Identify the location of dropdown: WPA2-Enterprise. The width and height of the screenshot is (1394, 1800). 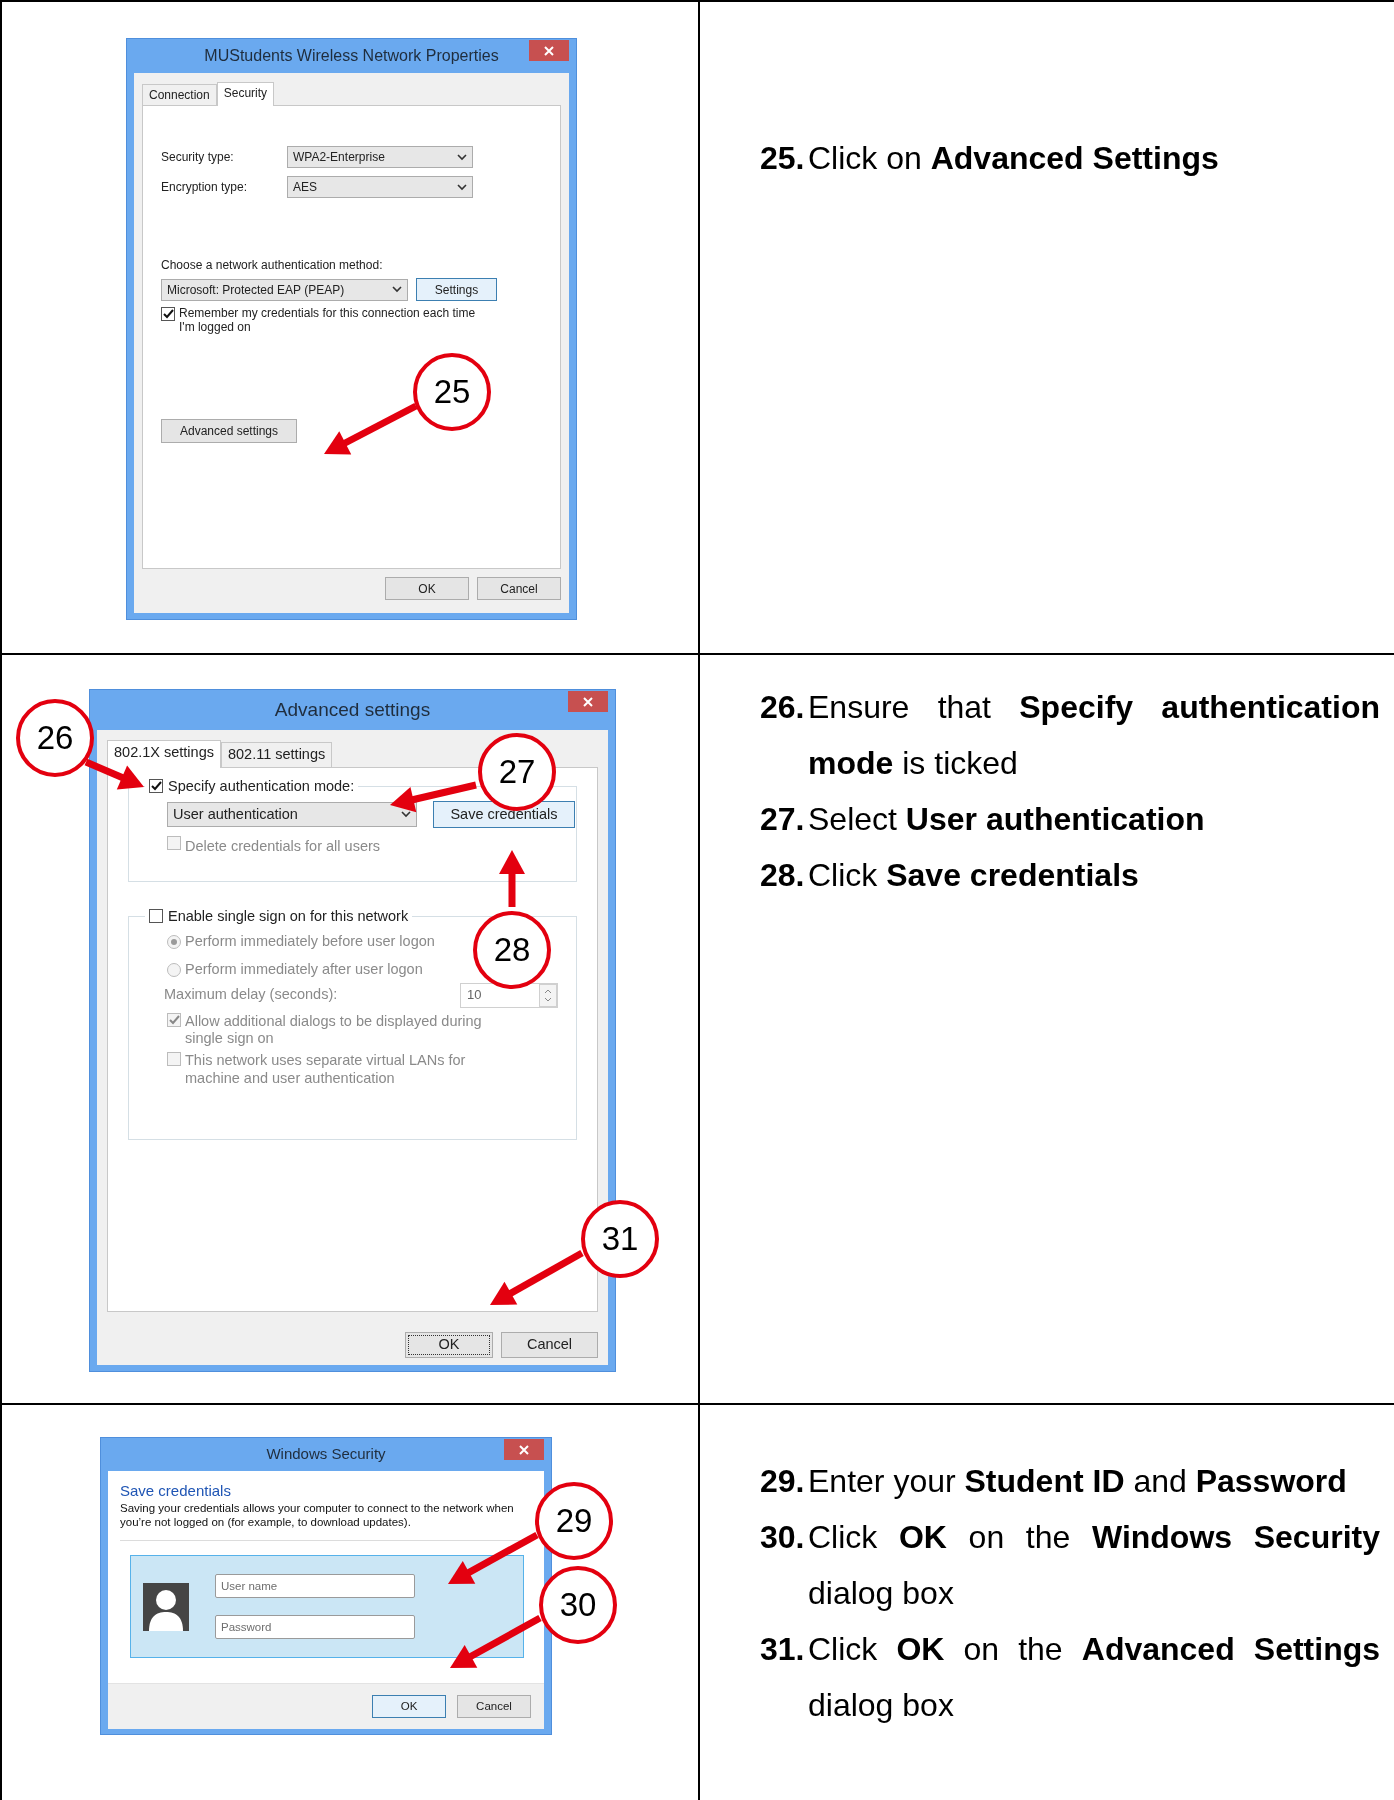
(380, 157).